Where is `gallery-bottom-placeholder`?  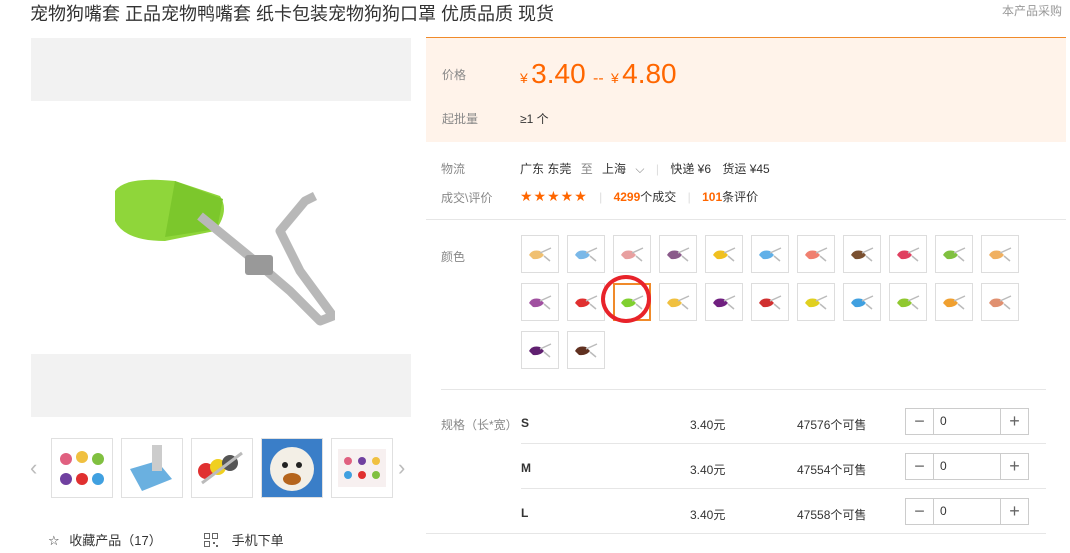 gallery-bottom-placeholder is located at coordinates (221, 385).